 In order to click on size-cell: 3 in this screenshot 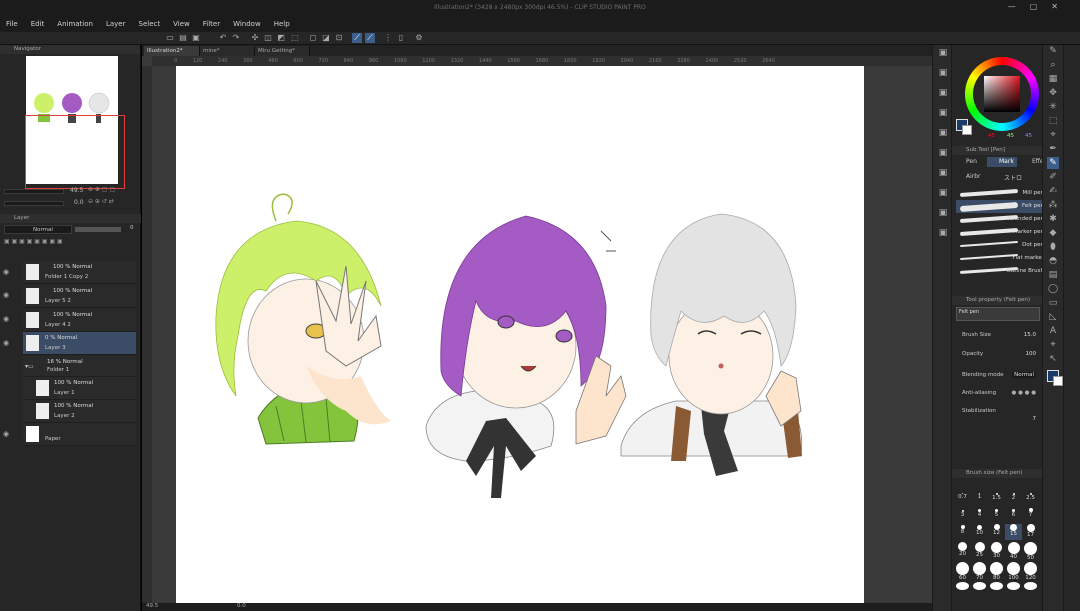, I will do `click(962, 515)`.